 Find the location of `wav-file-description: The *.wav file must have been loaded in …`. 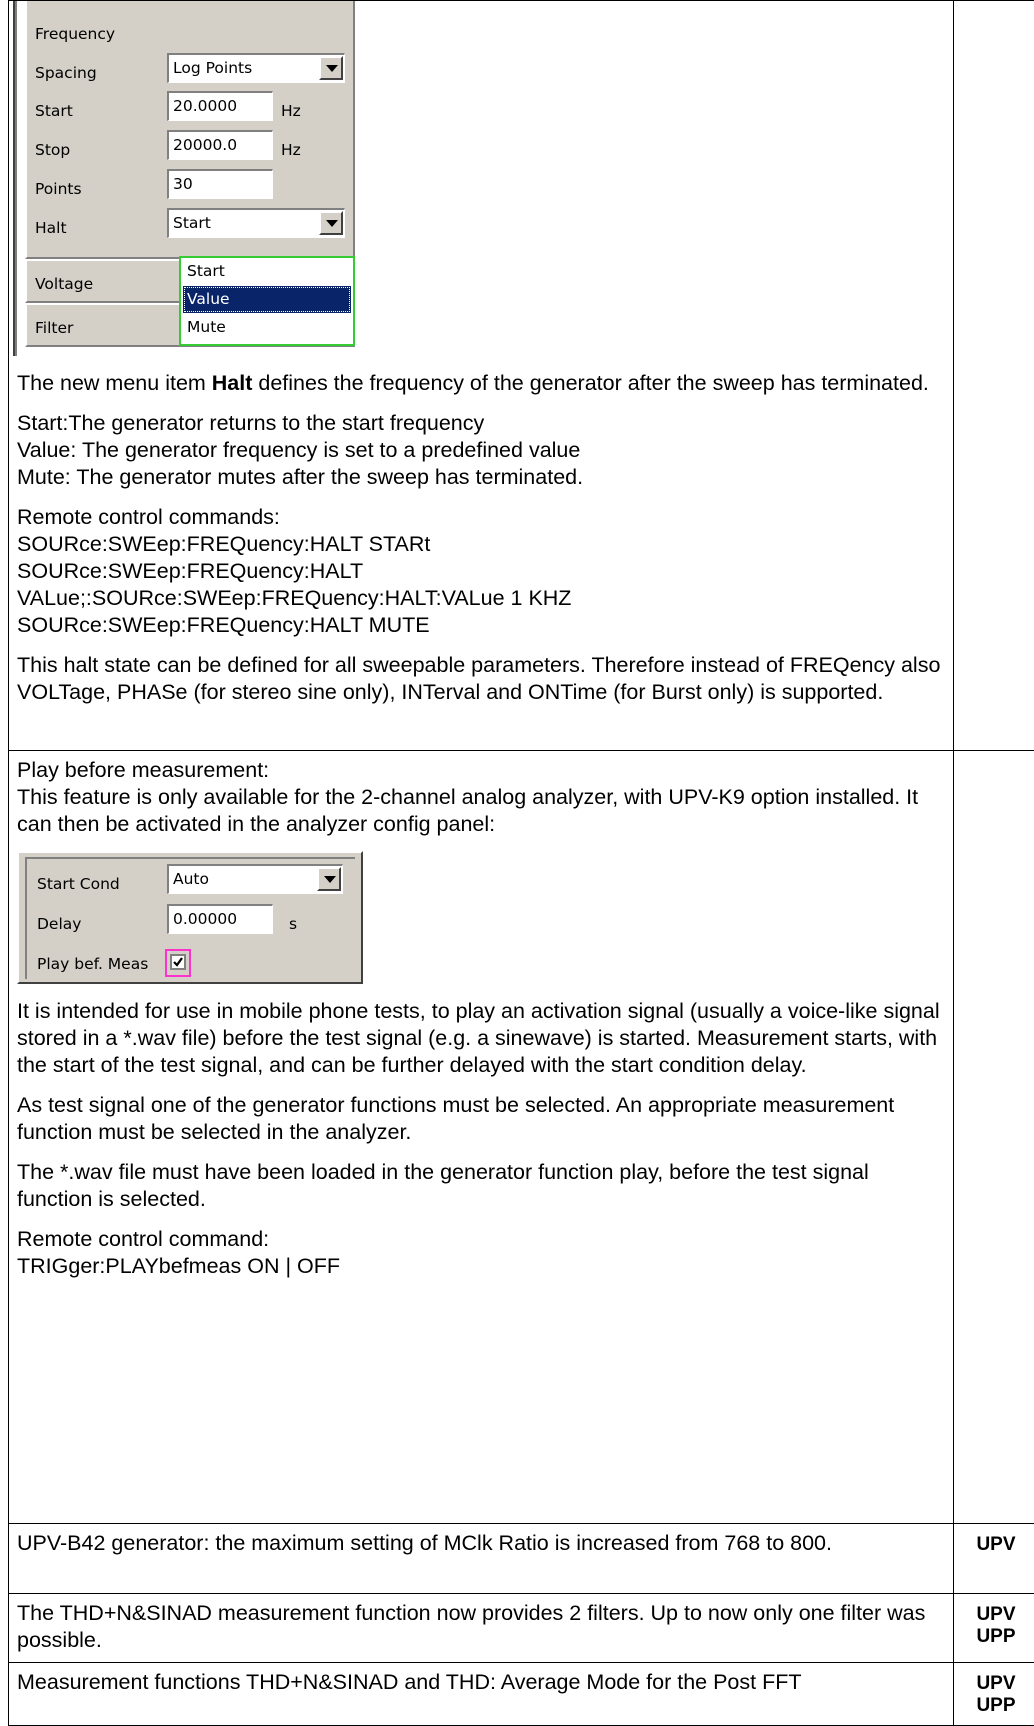

wav-file-description: The *.wav file must have been loaded in … is located at coordinates (481, 1186).